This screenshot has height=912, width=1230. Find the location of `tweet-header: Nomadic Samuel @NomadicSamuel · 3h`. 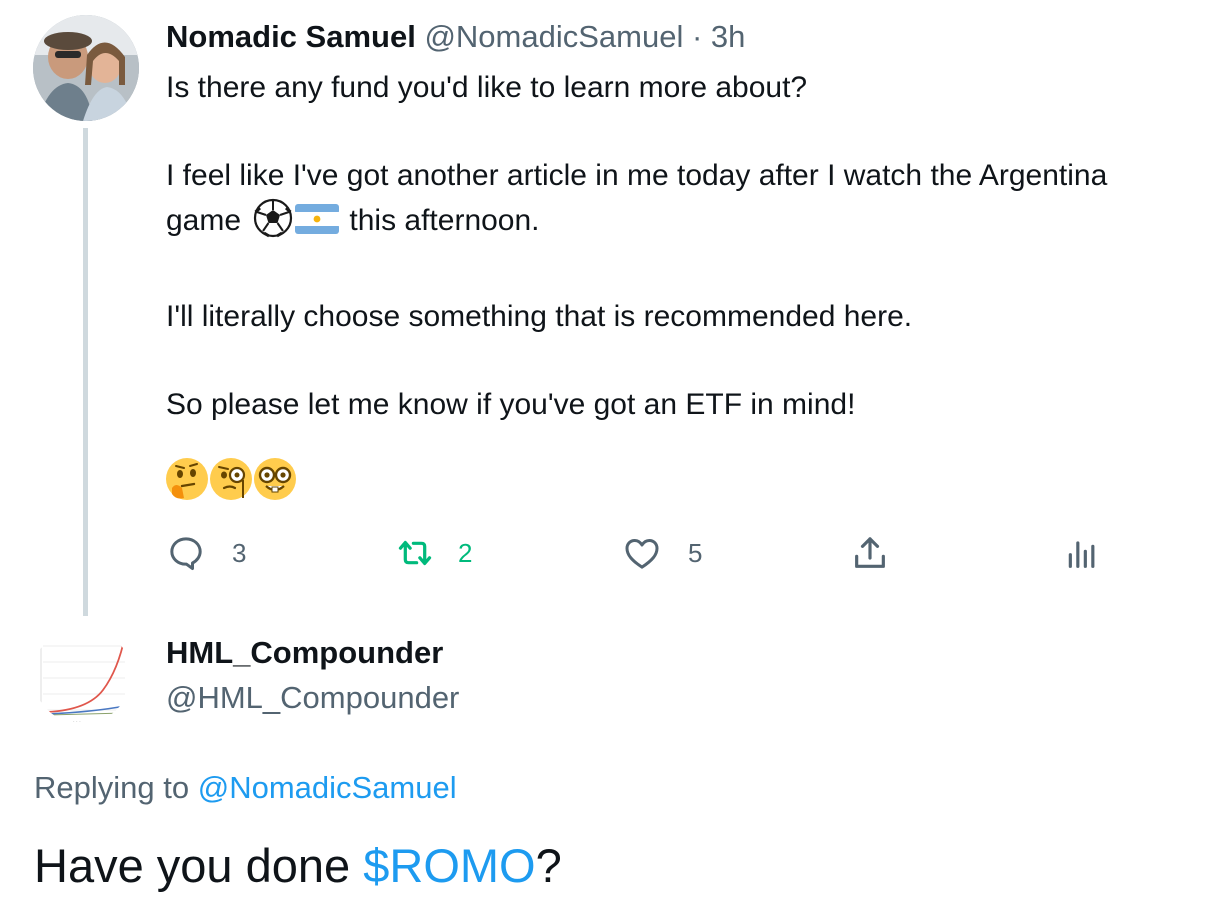

tweet-header: Nomadic Samuel @NomadicSamuel · 3h is located at coordinates (455, 37).